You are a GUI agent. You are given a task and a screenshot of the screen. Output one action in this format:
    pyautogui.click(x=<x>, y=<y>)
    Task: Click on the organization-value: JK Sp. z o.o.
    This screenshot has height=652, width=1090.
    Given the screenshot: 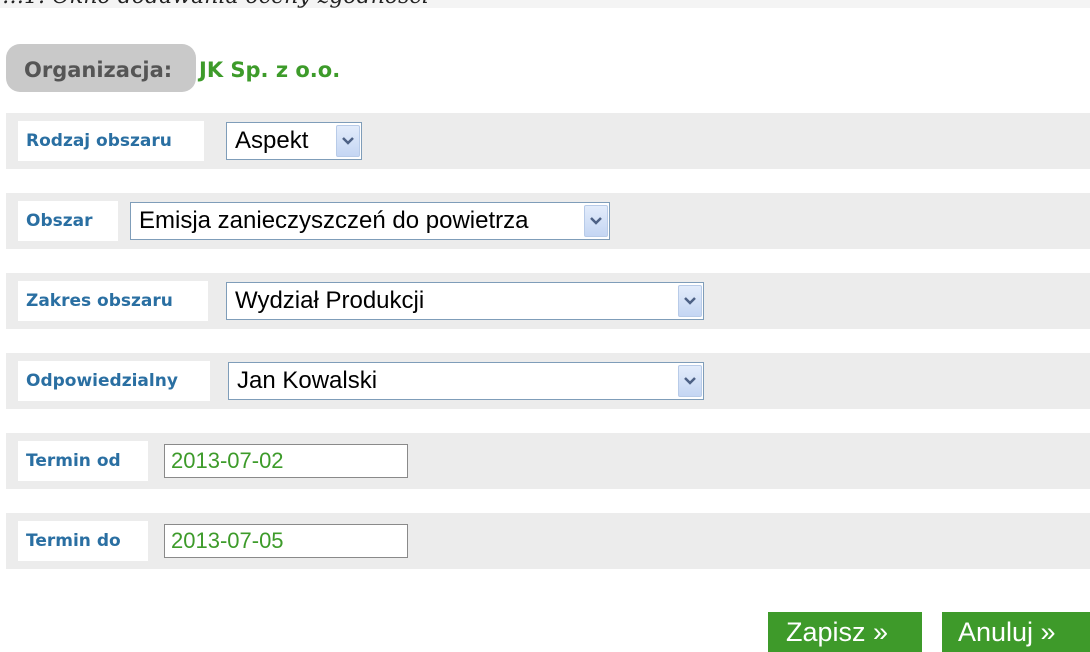 What is the action you would take?
    pyautogui.click(x=270, y=70)
    